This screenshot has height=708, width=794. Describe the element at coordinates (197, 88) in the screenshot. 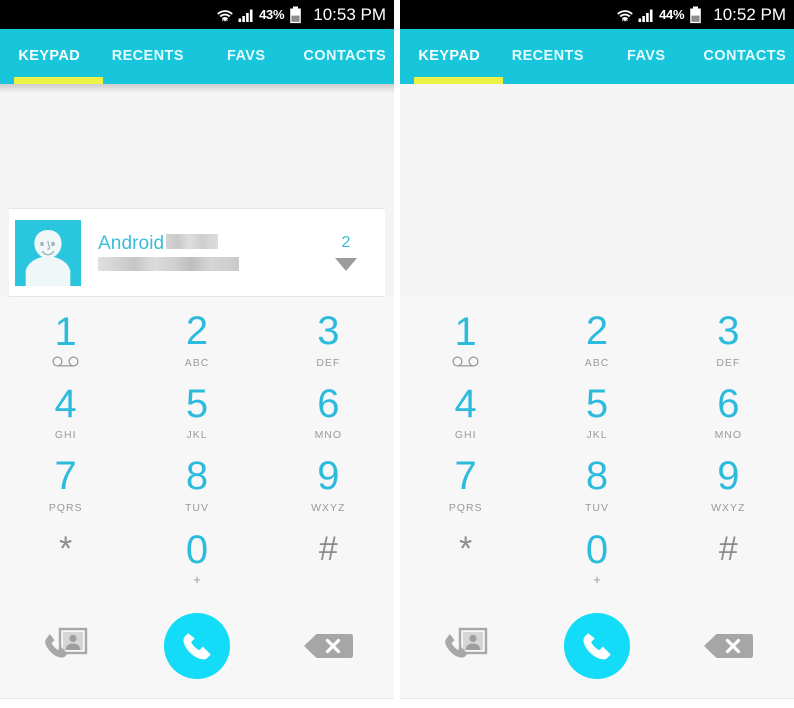

I see `display-top-shadow` at that location.